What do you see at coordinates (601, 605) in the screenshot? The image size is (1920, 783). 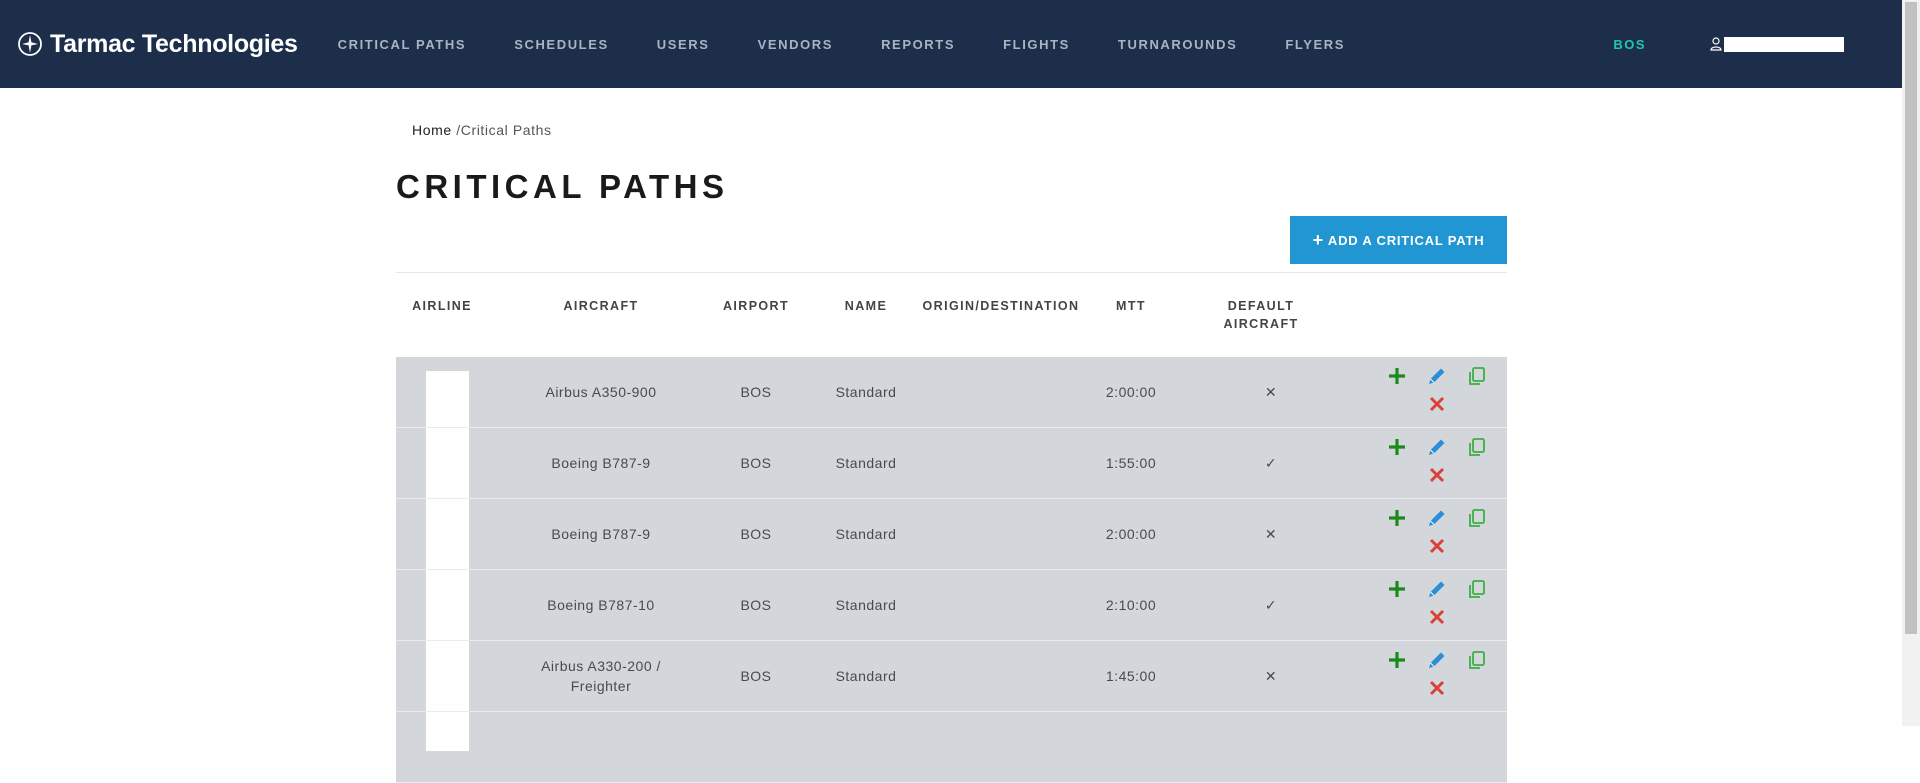 I see `cell-aircraft: Boeing B787-10` at bounding box center [601, 605].